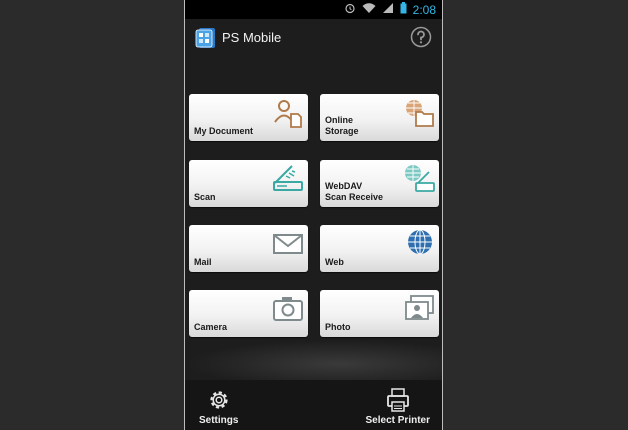 The height and width of the screenshot is (430, 628). What do you see at coordinates (313, 38) in the screenshot?
I see `app-bar: PS Mobile` at bounding box center [313, 38].